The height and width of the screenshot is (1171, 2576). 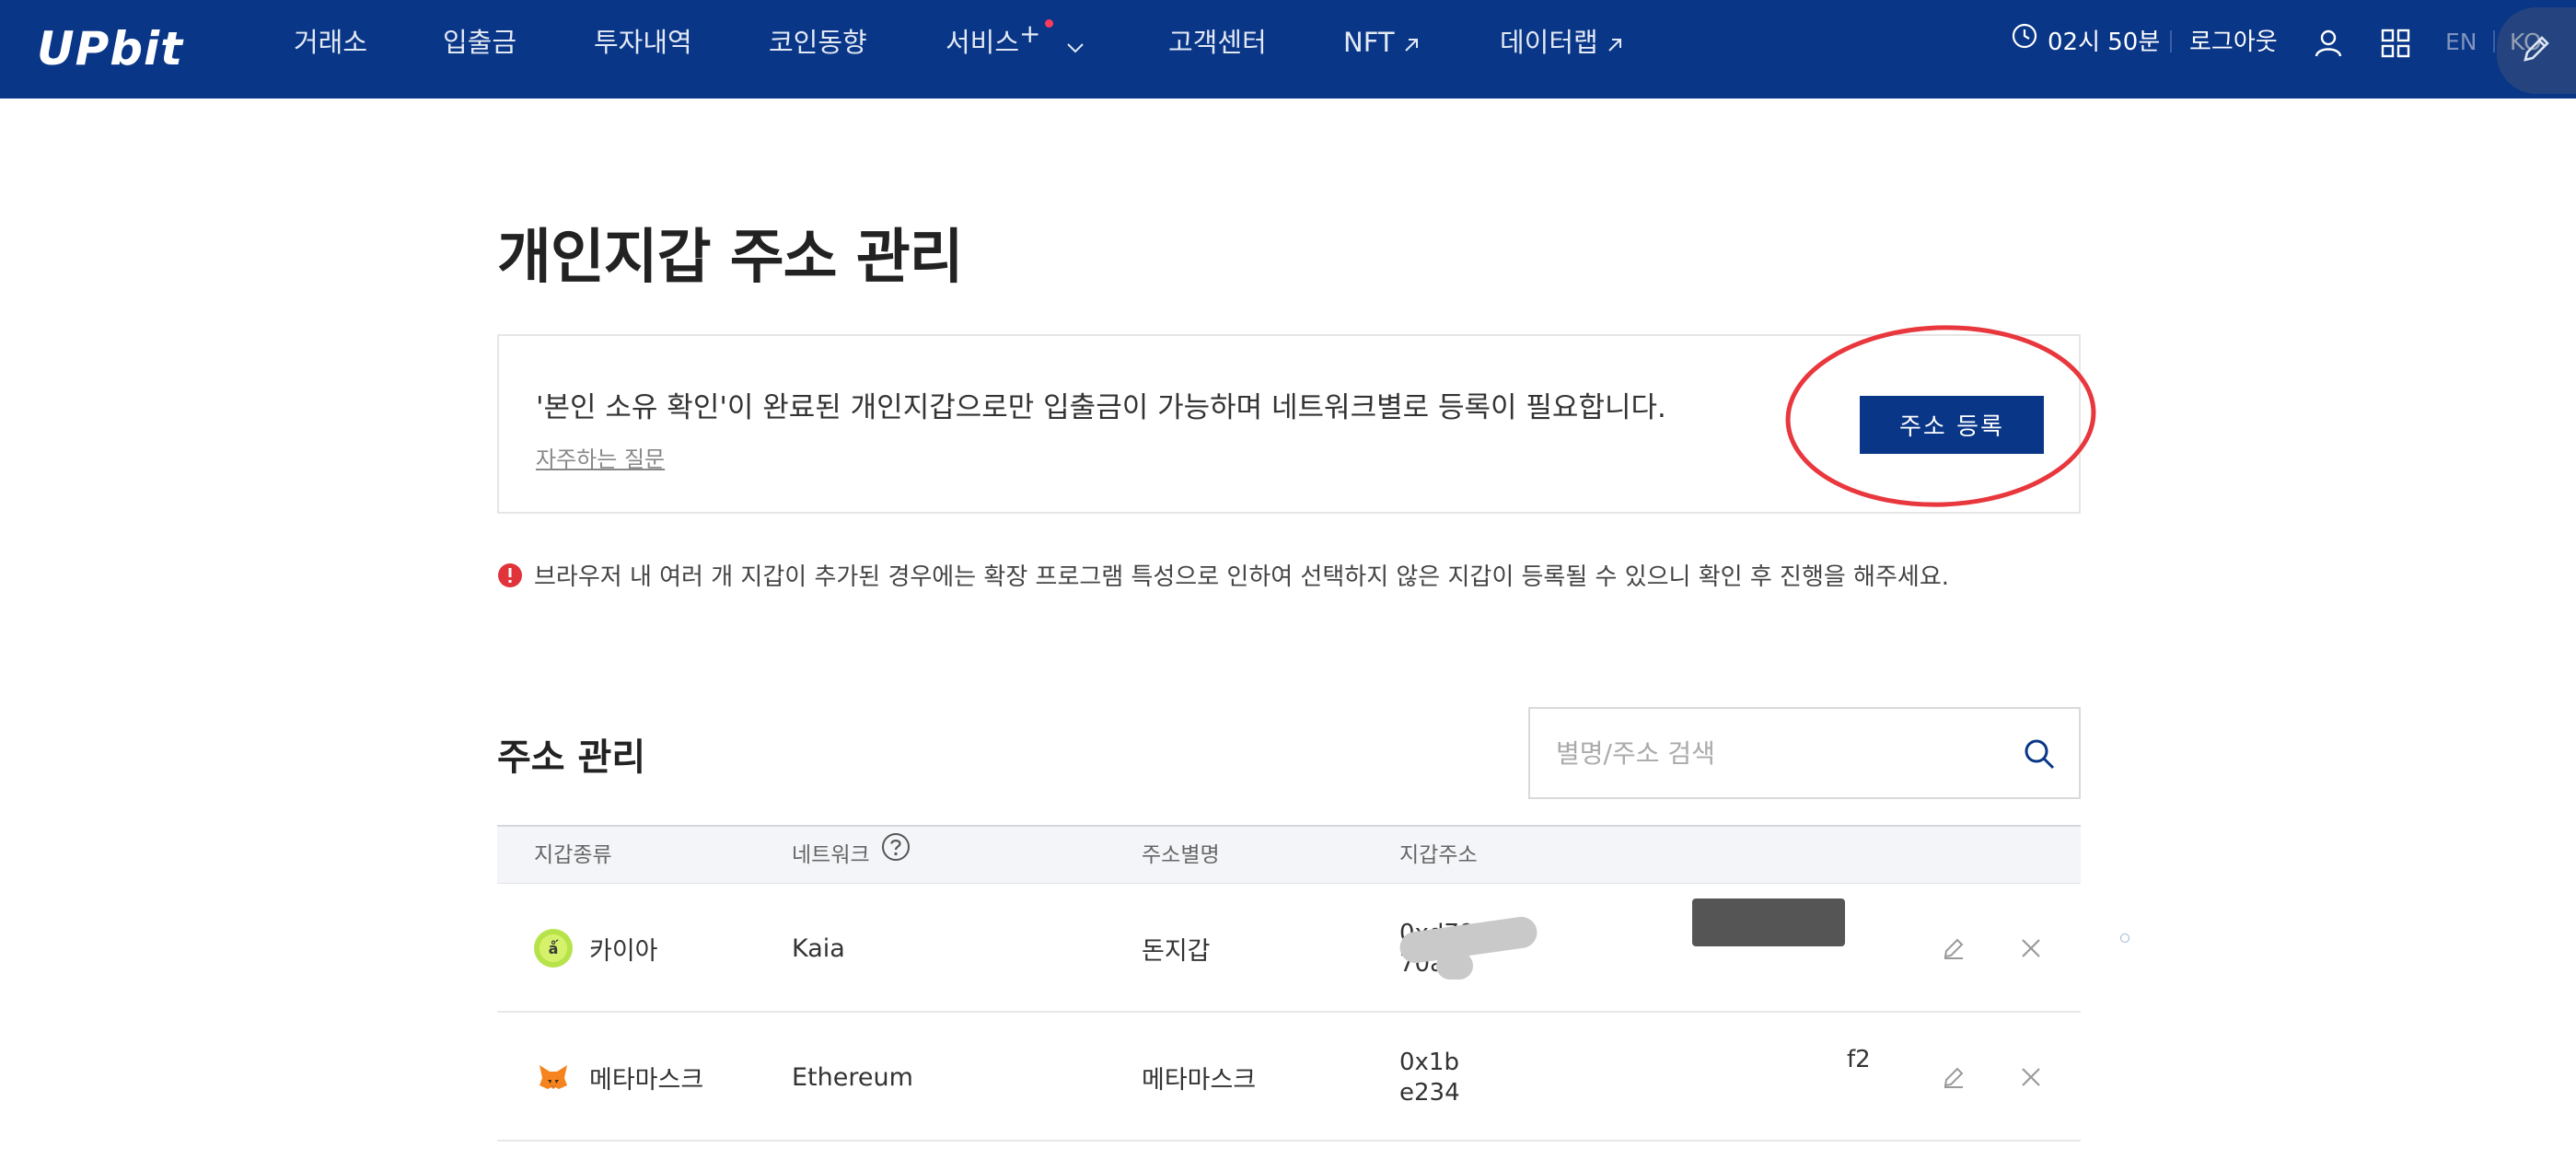 I want to click on nav-coin-trends-label: 코인동향, so click(x=818, y=43).